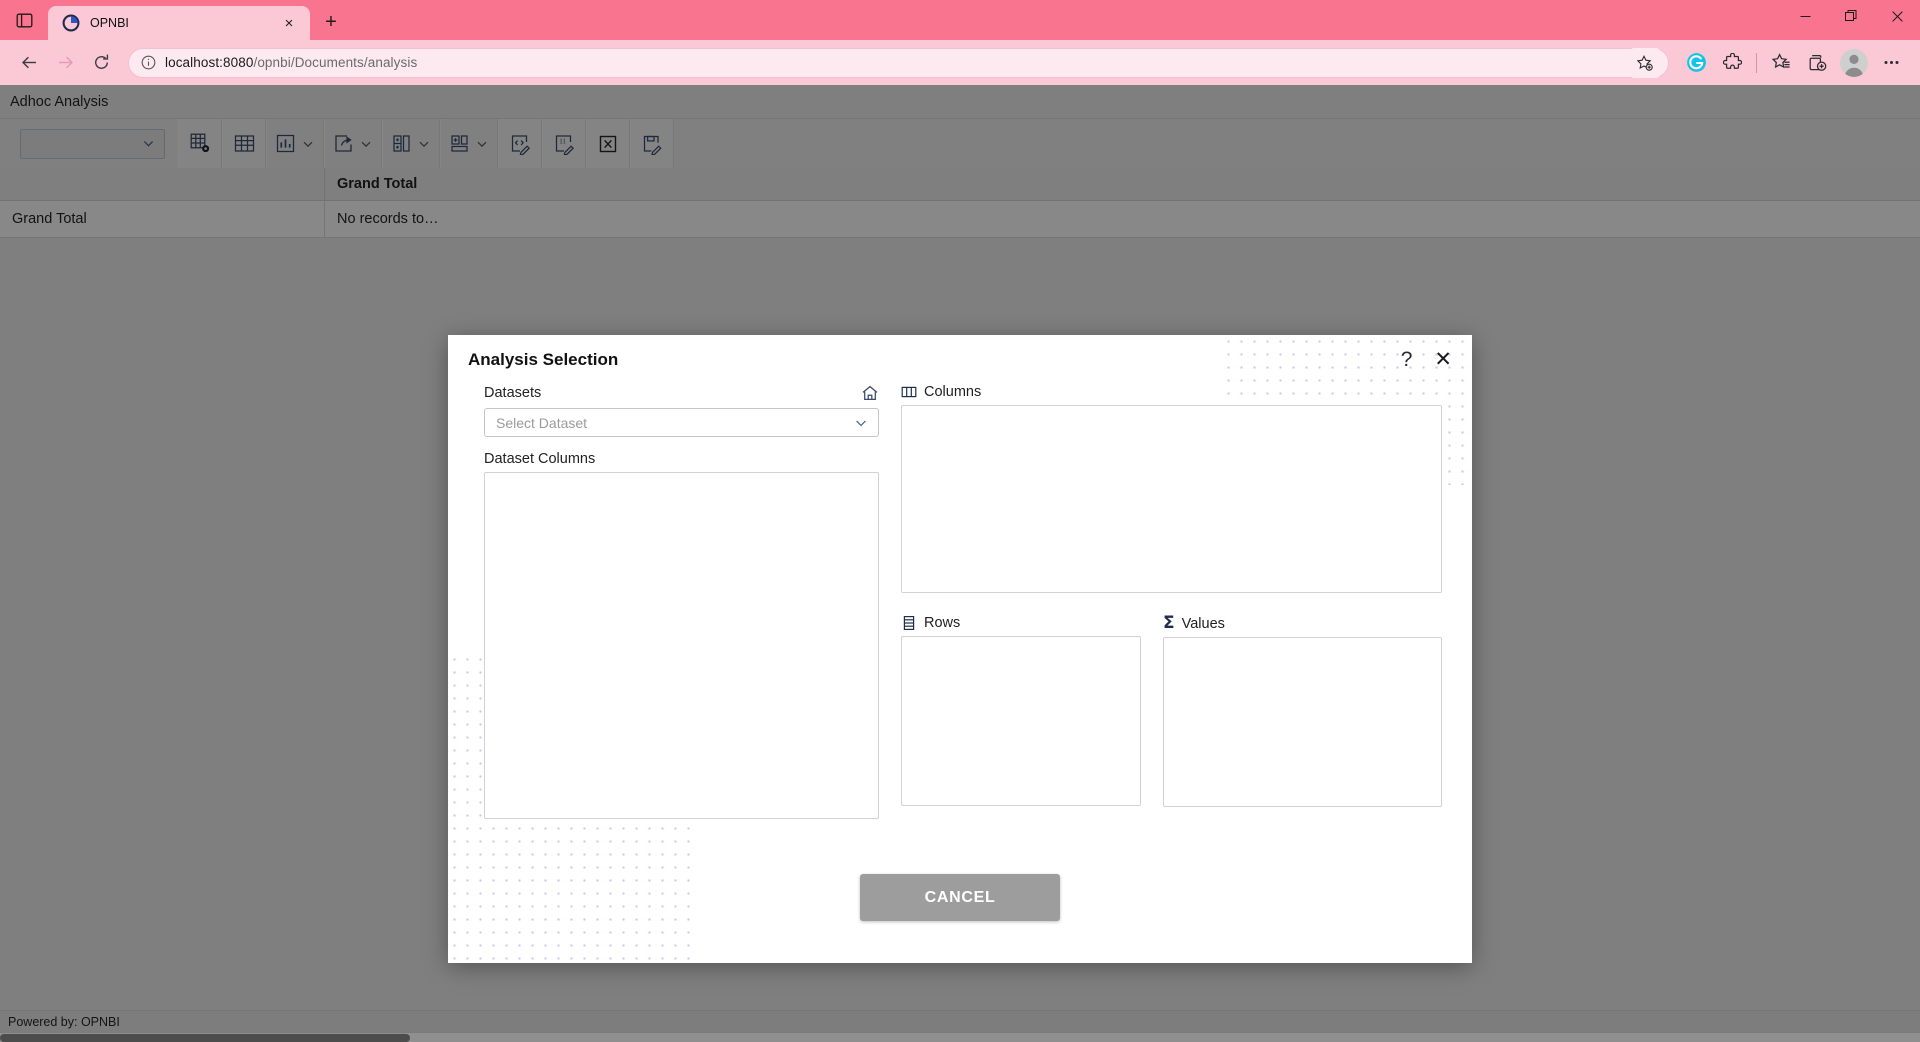 The height and width of the screenshot is (1042, 1920). What do you see at coordinates (71, 23) in the screenshot?
I see `opnbi-logo-icon` at bounding box center [71, 23].